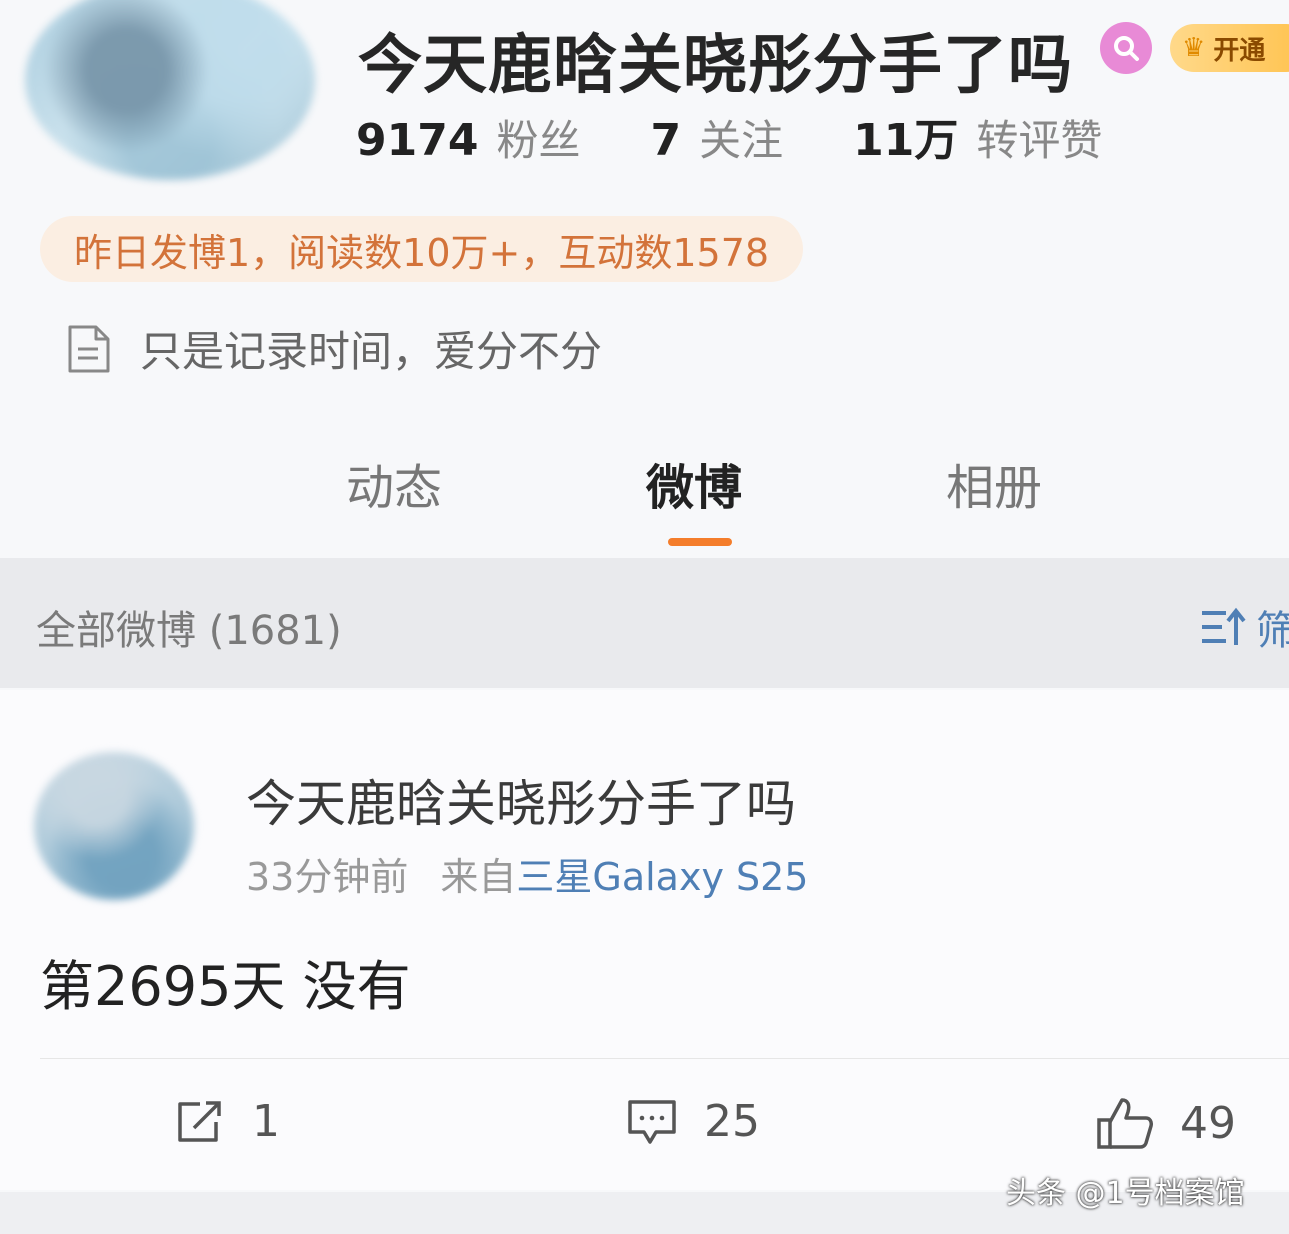 The image size is (1289, 1234). What do you see at coordinates (199, 1121) in the screenshot?
I see `repost-icon` at bounding box center [199, 1121].